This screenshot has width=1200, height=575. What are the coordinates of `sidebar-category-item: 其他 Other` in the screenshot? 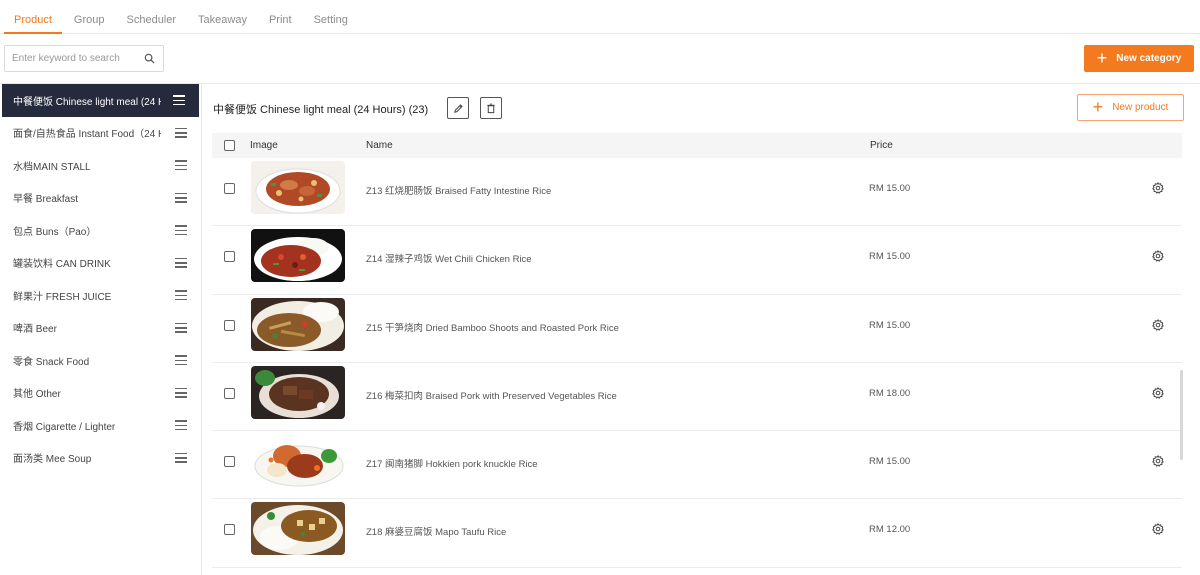 It's located at (100, 393).